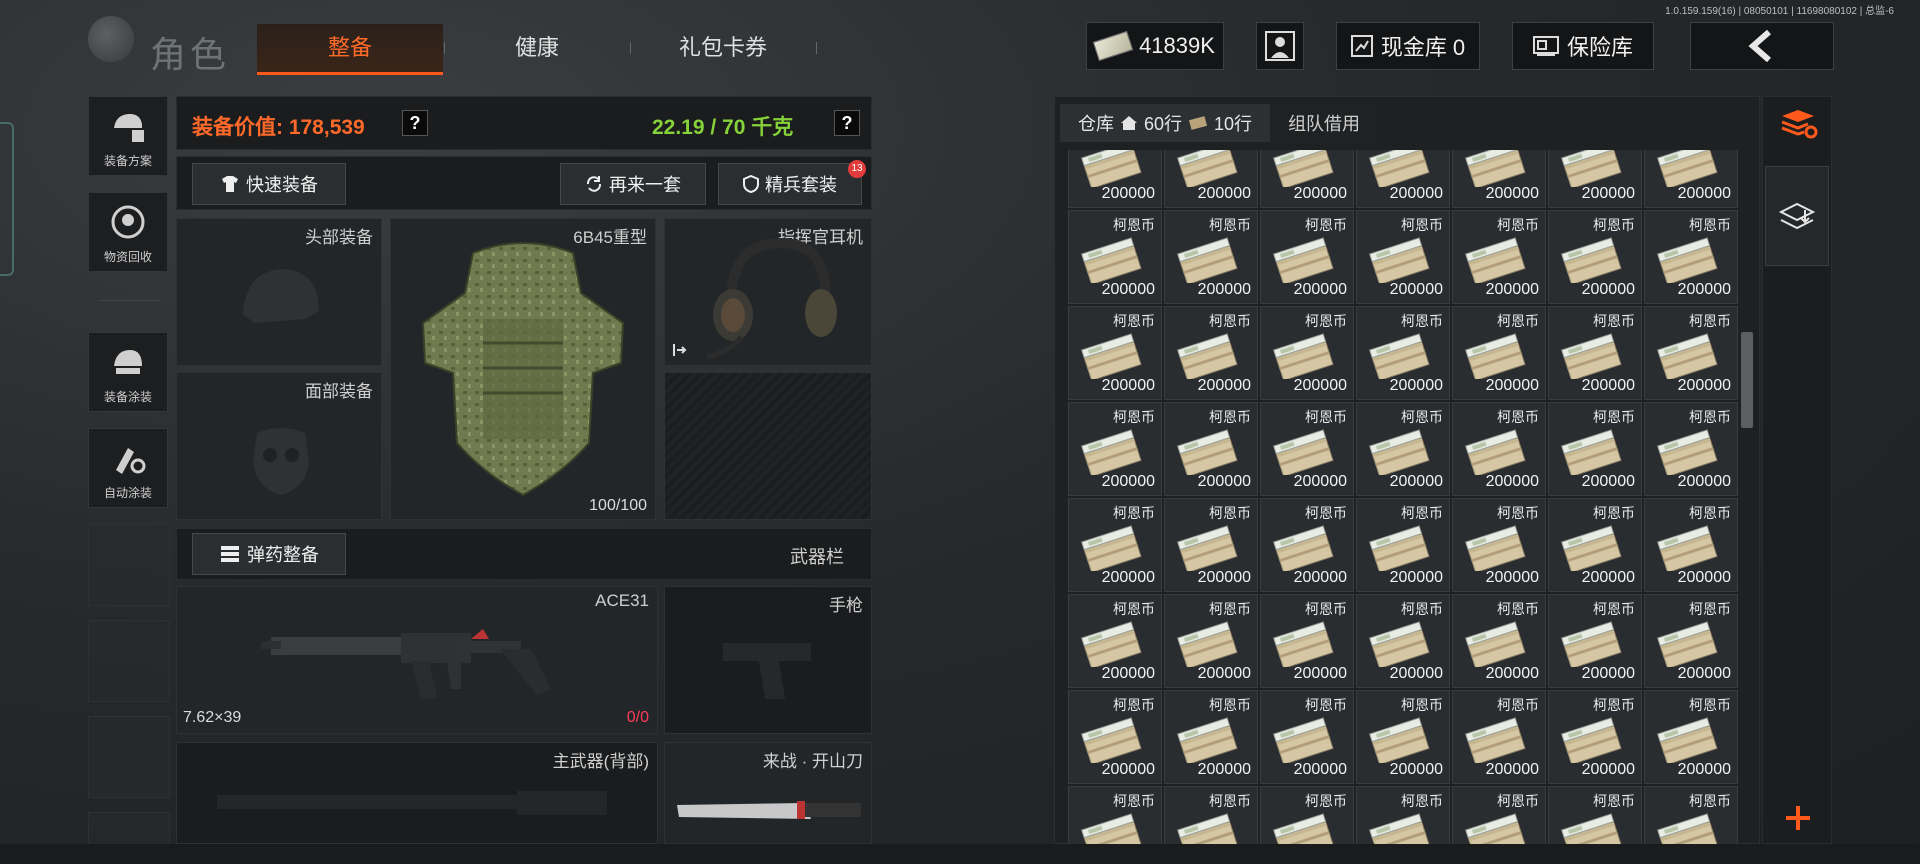  Describe the element at coordinates (768, 660) in the screenshot. I see `pistol-slot: 手枪` at that location.